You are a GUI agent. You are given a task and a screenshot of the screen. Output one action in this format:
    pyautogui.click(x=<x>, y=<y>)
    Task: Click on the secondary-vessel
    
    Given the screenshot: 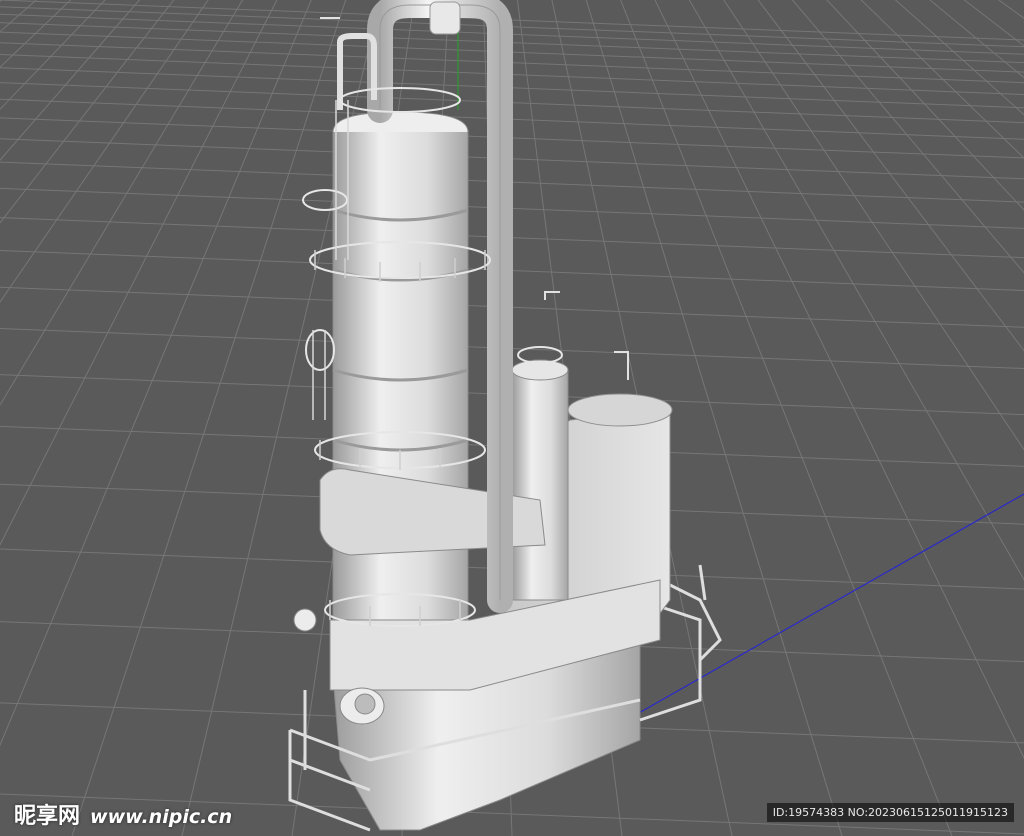 What is the action you would take?
    pyautogui.click(x=540, y=485)
    